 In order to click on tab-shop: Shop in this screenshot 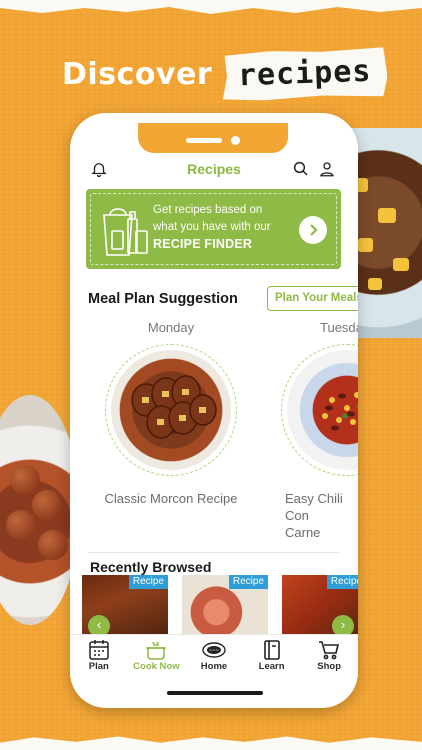, I will do `click(329, 655)`.